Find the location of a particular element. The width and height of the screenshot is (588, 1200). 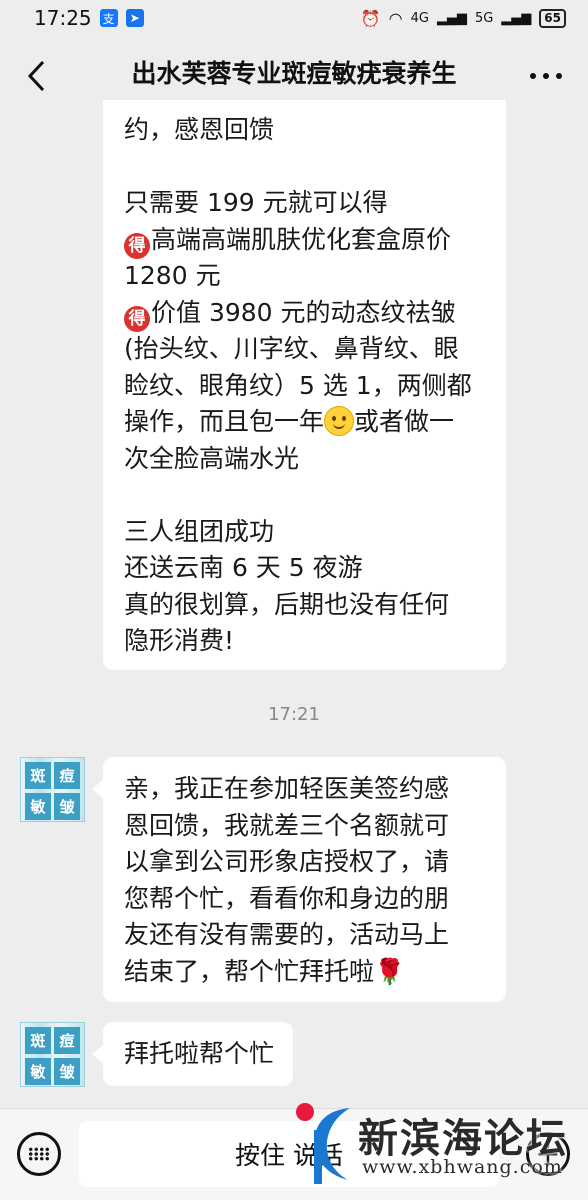

hold-to-talk-button: 按住 说话 is located at coordinates (289, 1154).